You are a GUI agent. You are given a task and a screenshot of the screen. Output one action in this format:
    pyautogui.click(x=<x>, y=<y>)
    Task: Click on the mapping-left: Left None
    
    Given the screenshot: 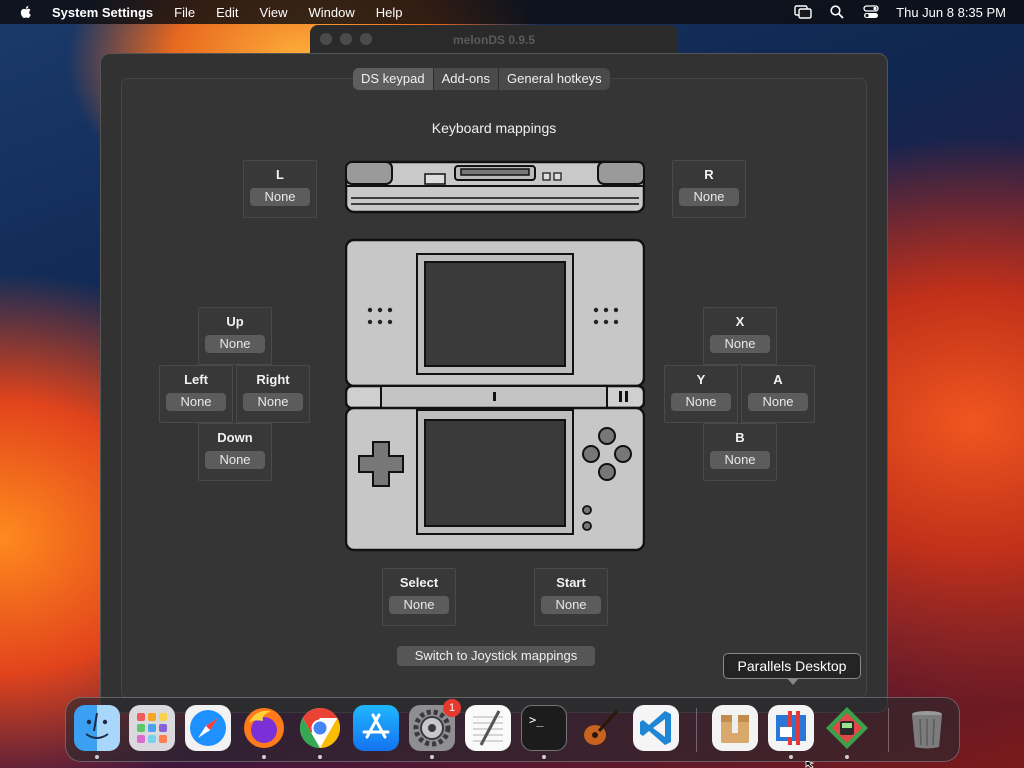 What is the action you would take?
    pyautogui.click(x=196, y=394)
    